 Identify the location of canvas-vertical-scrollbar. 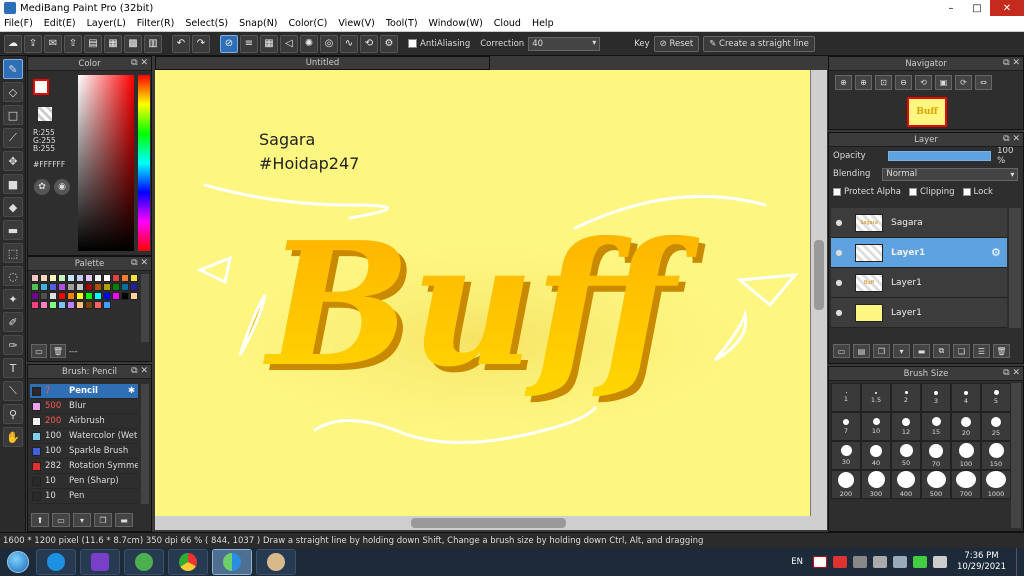
(819, 293).